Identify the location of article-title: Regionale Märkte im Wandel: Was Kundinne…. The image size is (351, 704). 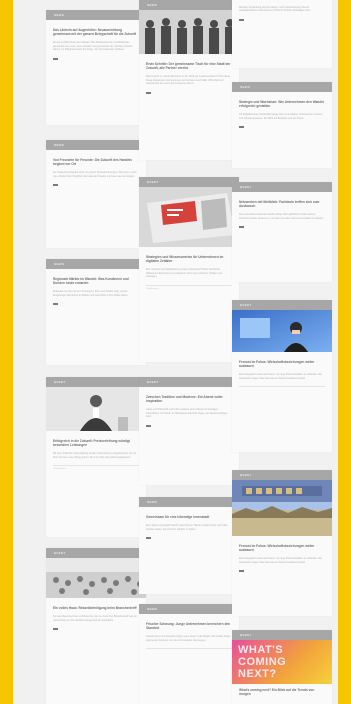
(96, 281).